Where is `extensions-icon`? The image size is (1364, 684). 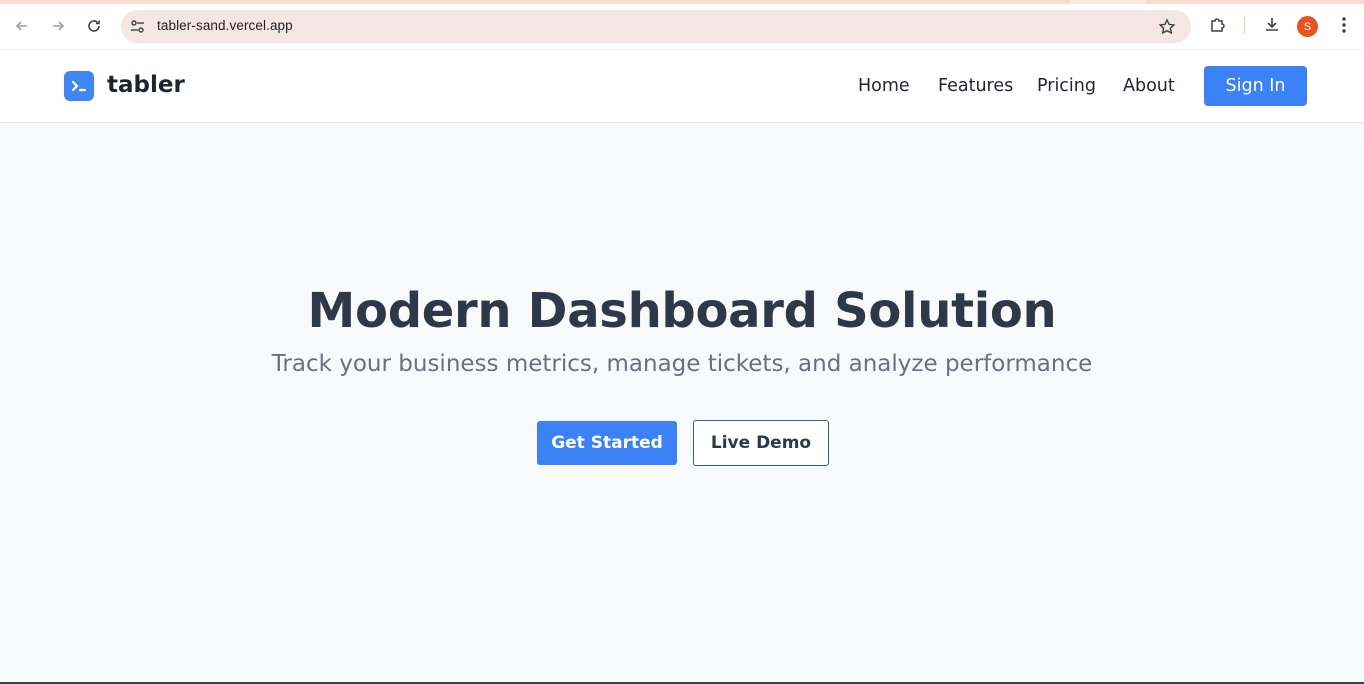 extensions-icon is located at coordinates (1218, 25).